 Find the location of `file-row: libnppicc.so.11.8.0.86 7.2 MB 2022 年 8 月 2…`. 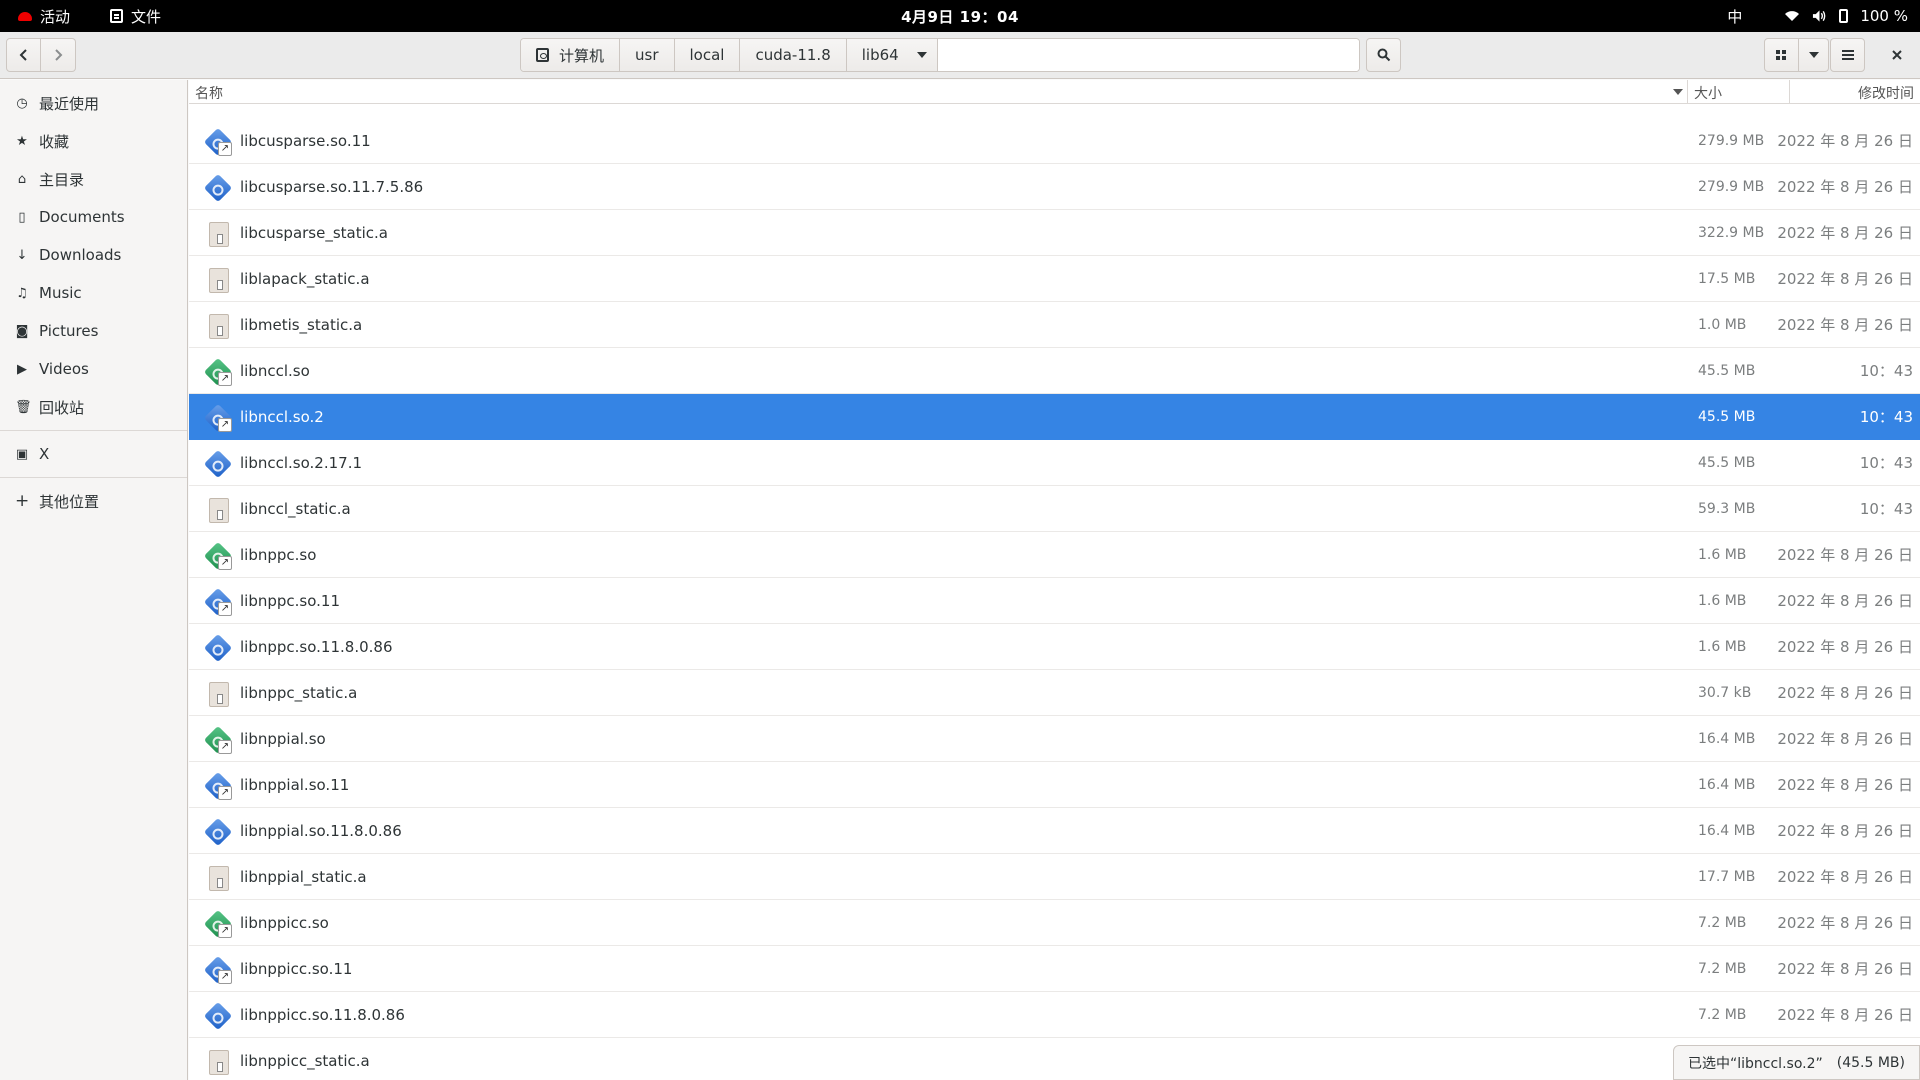

file-row: libnppicc.so.11.8.0.86 7.2 MB 2022 年 8 月 2… is located at coordinates (1054, 1015).